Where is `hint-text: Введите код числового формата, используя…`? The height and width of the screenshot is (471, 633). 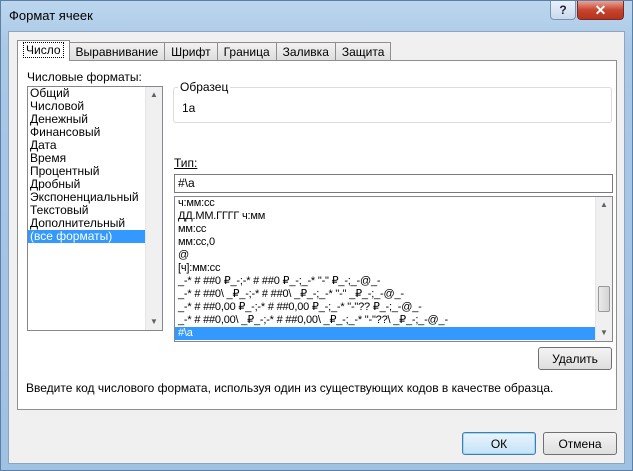 hint-text: Введите код числового формата, используя… is located at coordinates (290, 388).